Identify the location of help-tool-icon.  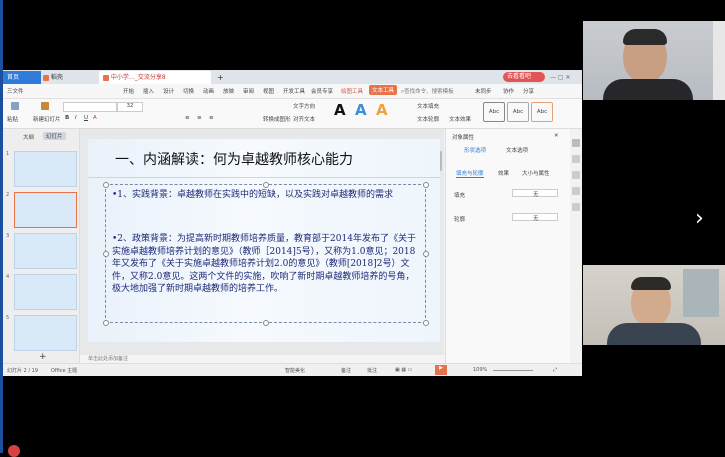
(576, 207).